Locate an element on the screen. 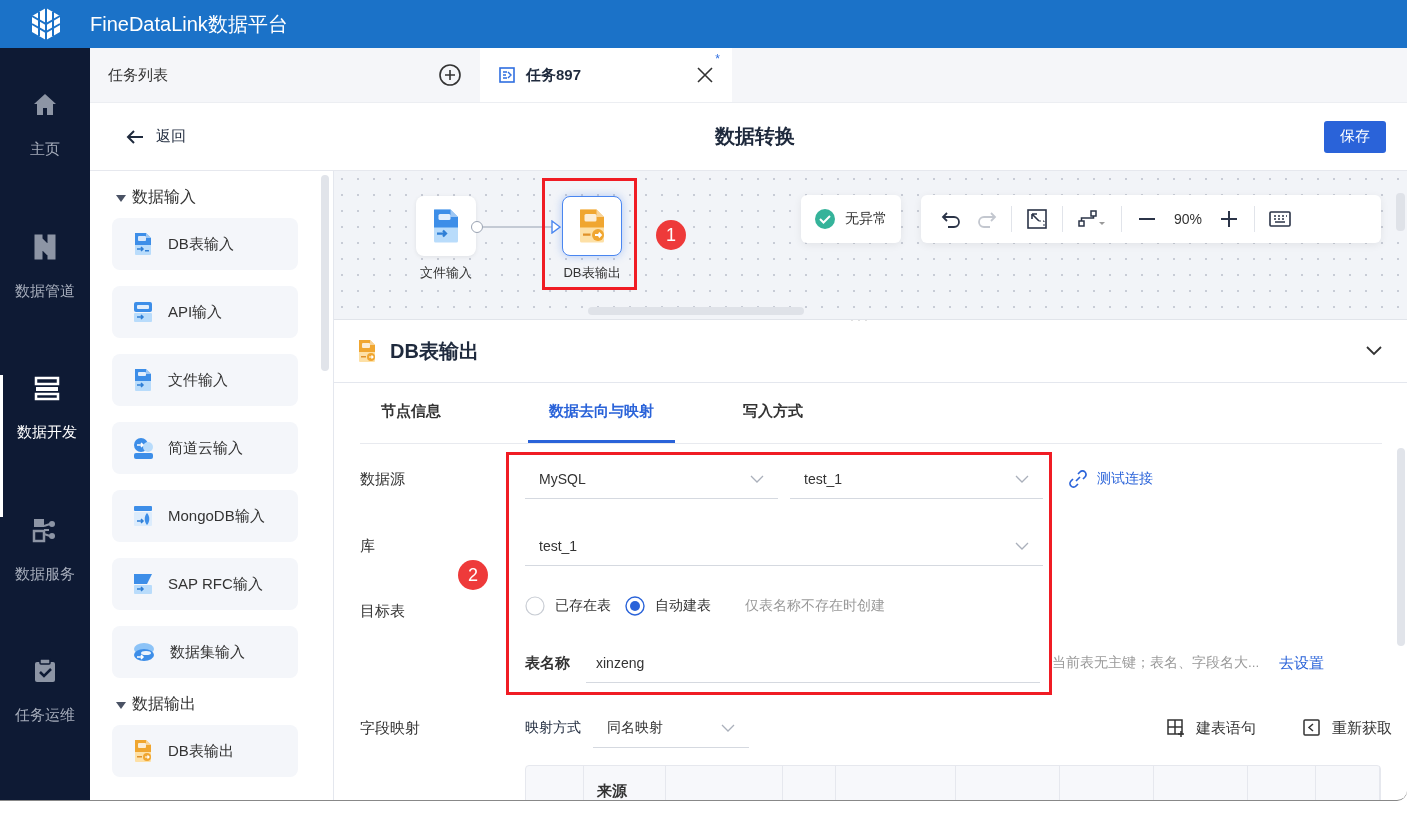 The height and width of the screenshot is (832, 1407). node-type-item: 数据集输入 is located at coordinates (205, 652).